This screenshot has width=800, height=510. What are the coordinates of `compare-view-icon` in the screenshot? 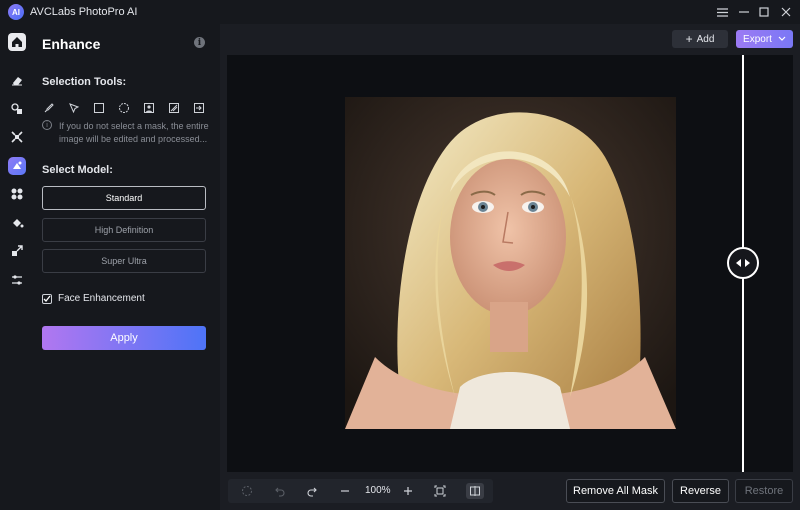 It's located at (475, 491).